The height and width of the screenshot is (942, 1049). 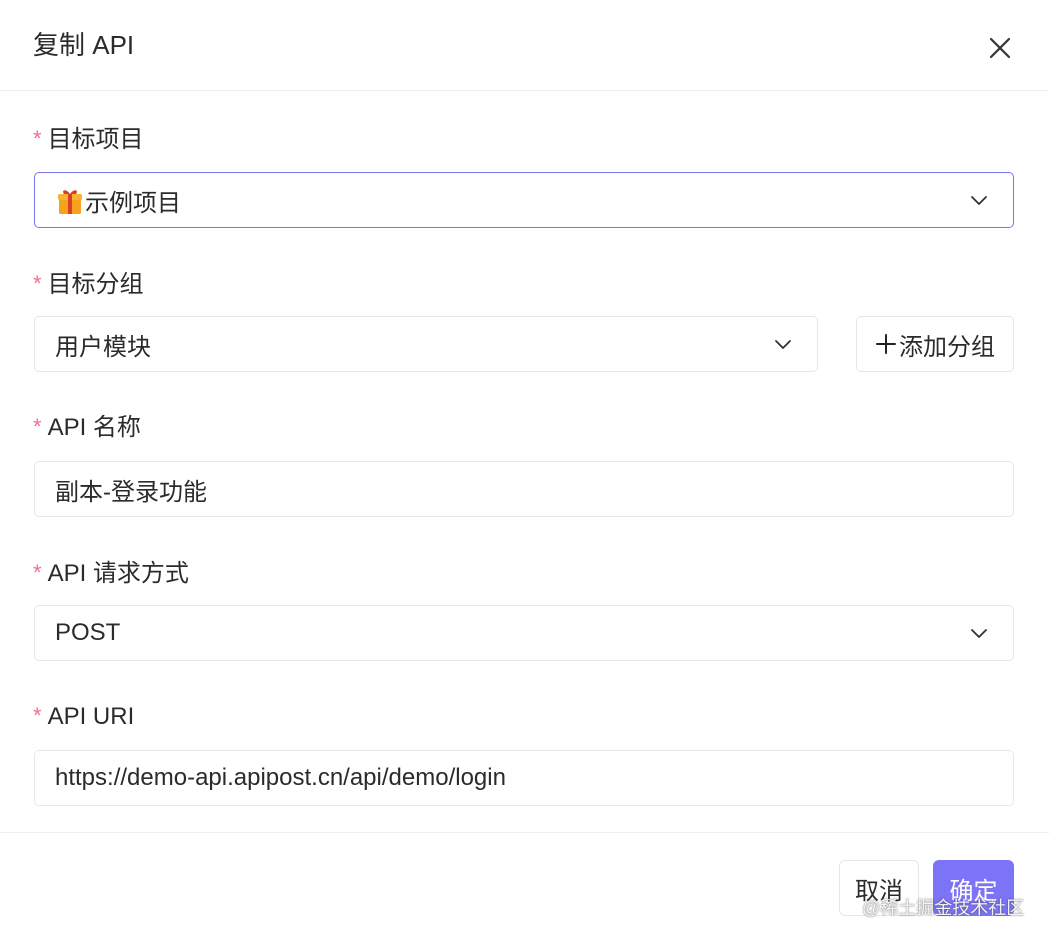 What do you see at coordinates (94, 427) in the screenshot?
I see `name-label: API 名称` at bounding box center [94, 427].